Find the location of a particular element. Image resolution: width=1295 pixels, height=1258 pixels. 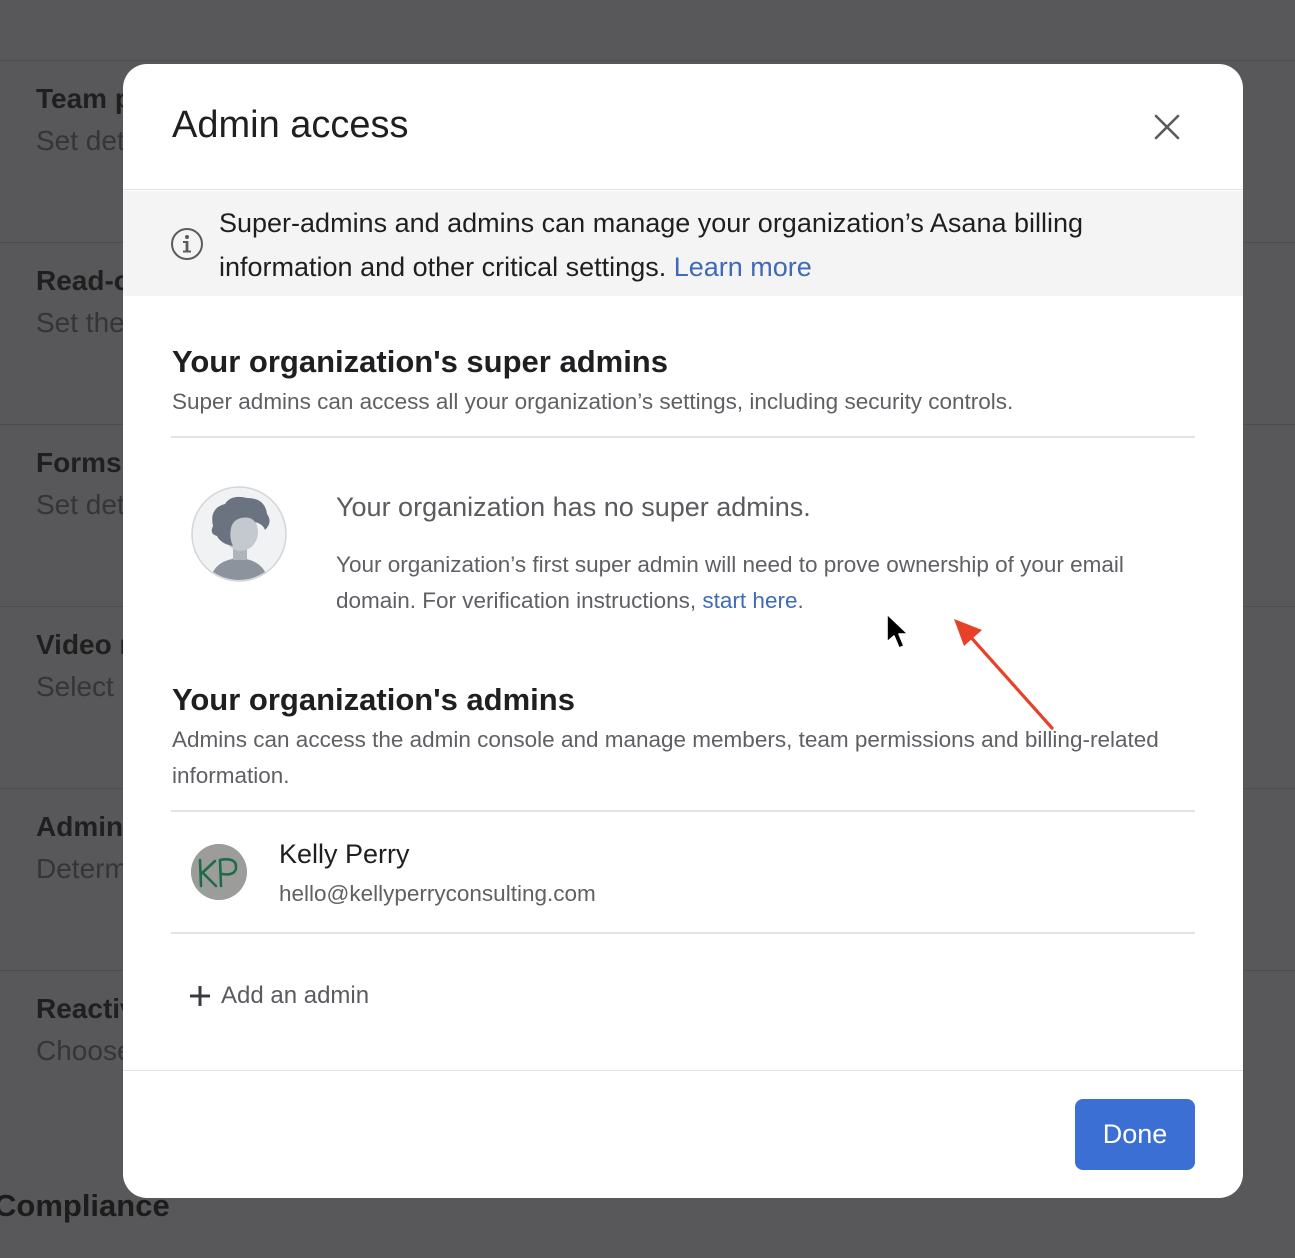

admin-name: Kelly Perry is located at coordinates (344, 854).